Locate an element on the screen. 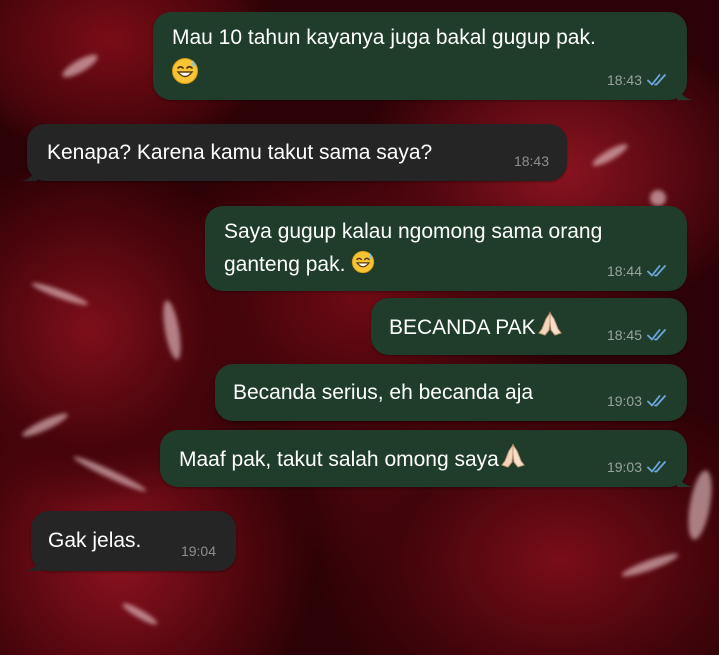  message-time: 19:04 is located at coordinates (198, 551).